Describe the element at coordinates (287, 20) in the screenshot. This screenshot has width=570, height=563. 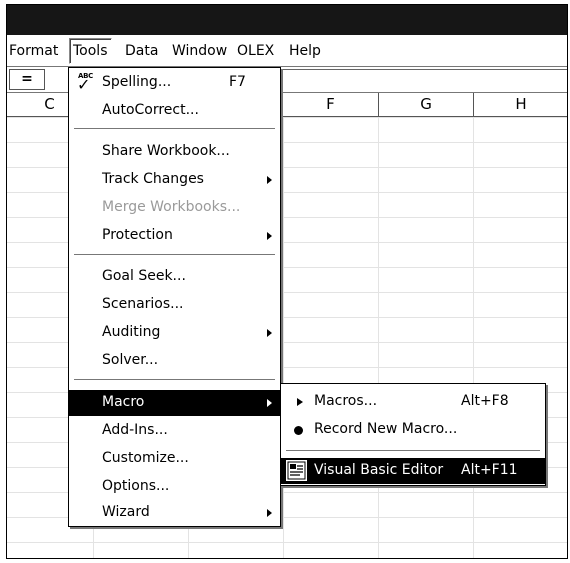
I see `title-bar` at that location.